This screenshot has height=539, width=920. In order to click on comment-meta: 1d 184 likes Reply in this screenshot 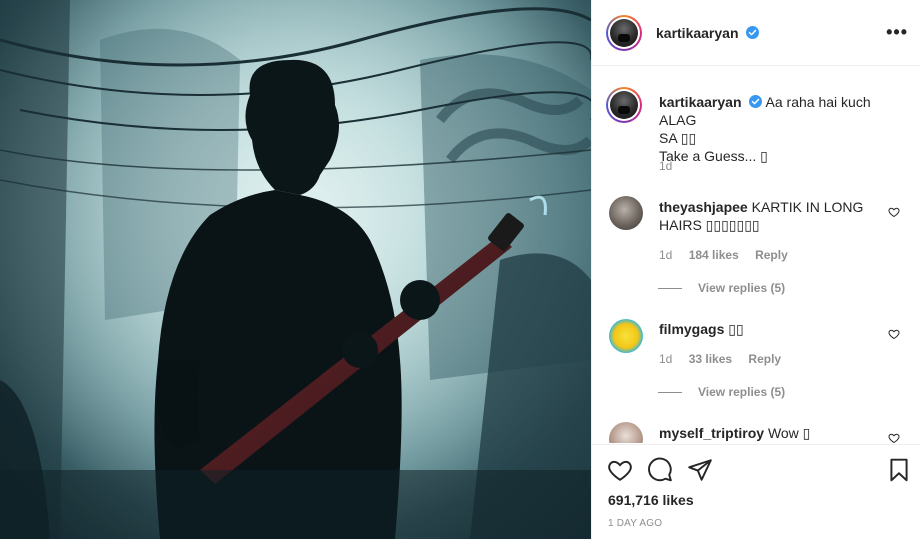, I will do `click(730, 255)`.